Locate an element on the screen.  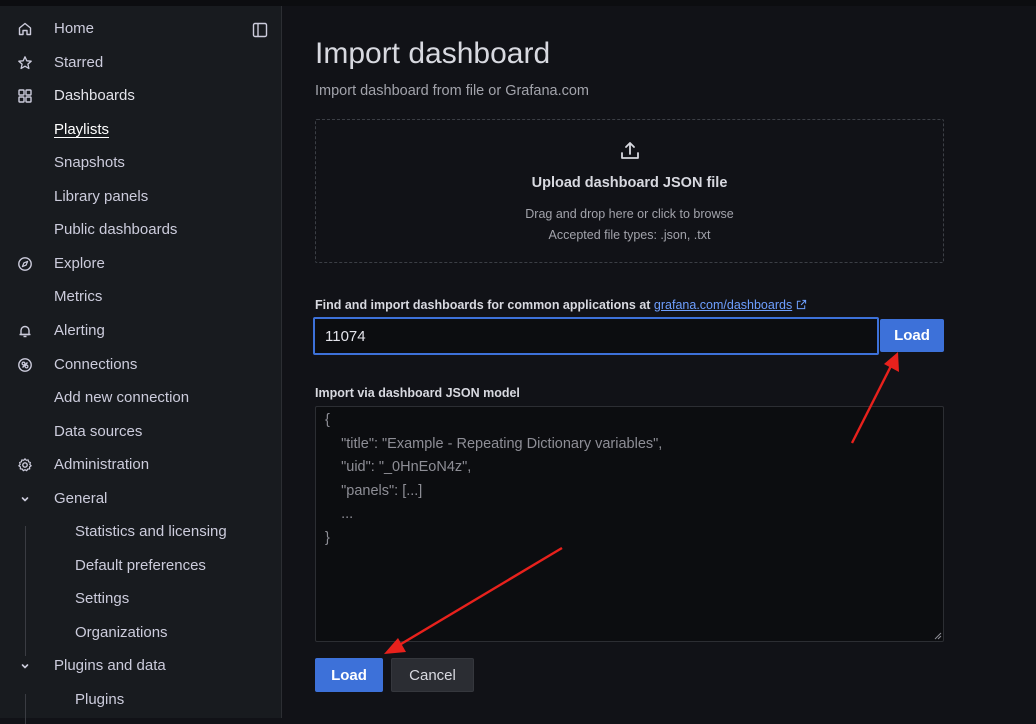
sidebar-item-library-panels: Library panels is located at coordinates (140, 197).